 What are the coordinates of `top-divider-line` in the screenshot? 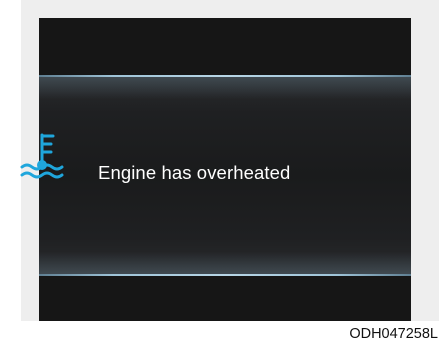 It's located at (225, 87).